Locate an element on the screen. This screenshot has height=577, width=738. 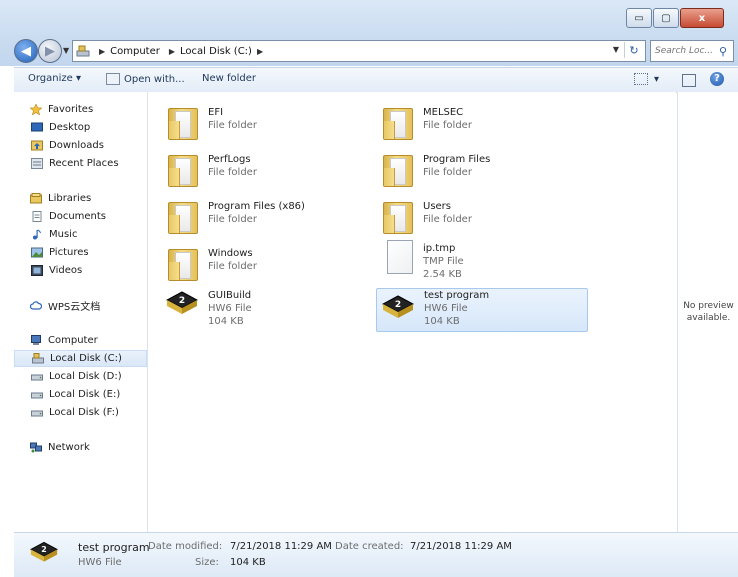
command-bar: Organize ▾ Open with... New folder ▾ ? is located at coordinates (376, 80).